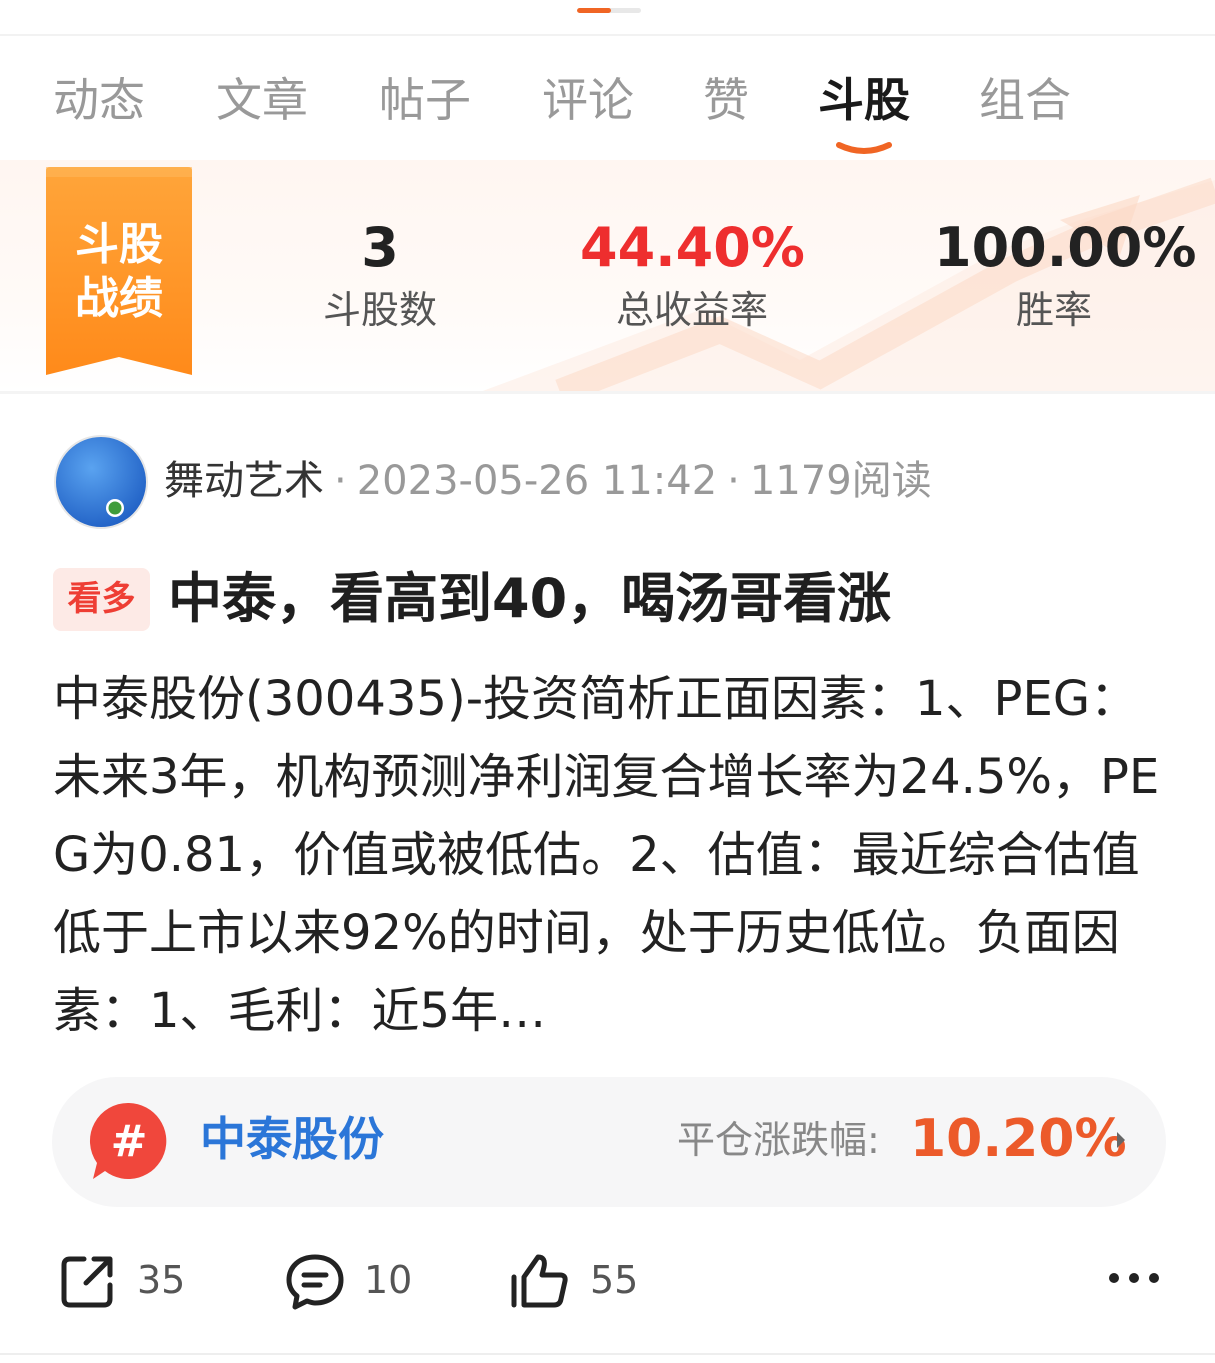 This screenshot has height=1363, width=1215. What do you see at coordinates (864, 148) in the screenshot?
I see `active-tab-indicator` at bounding box center [864, 148].